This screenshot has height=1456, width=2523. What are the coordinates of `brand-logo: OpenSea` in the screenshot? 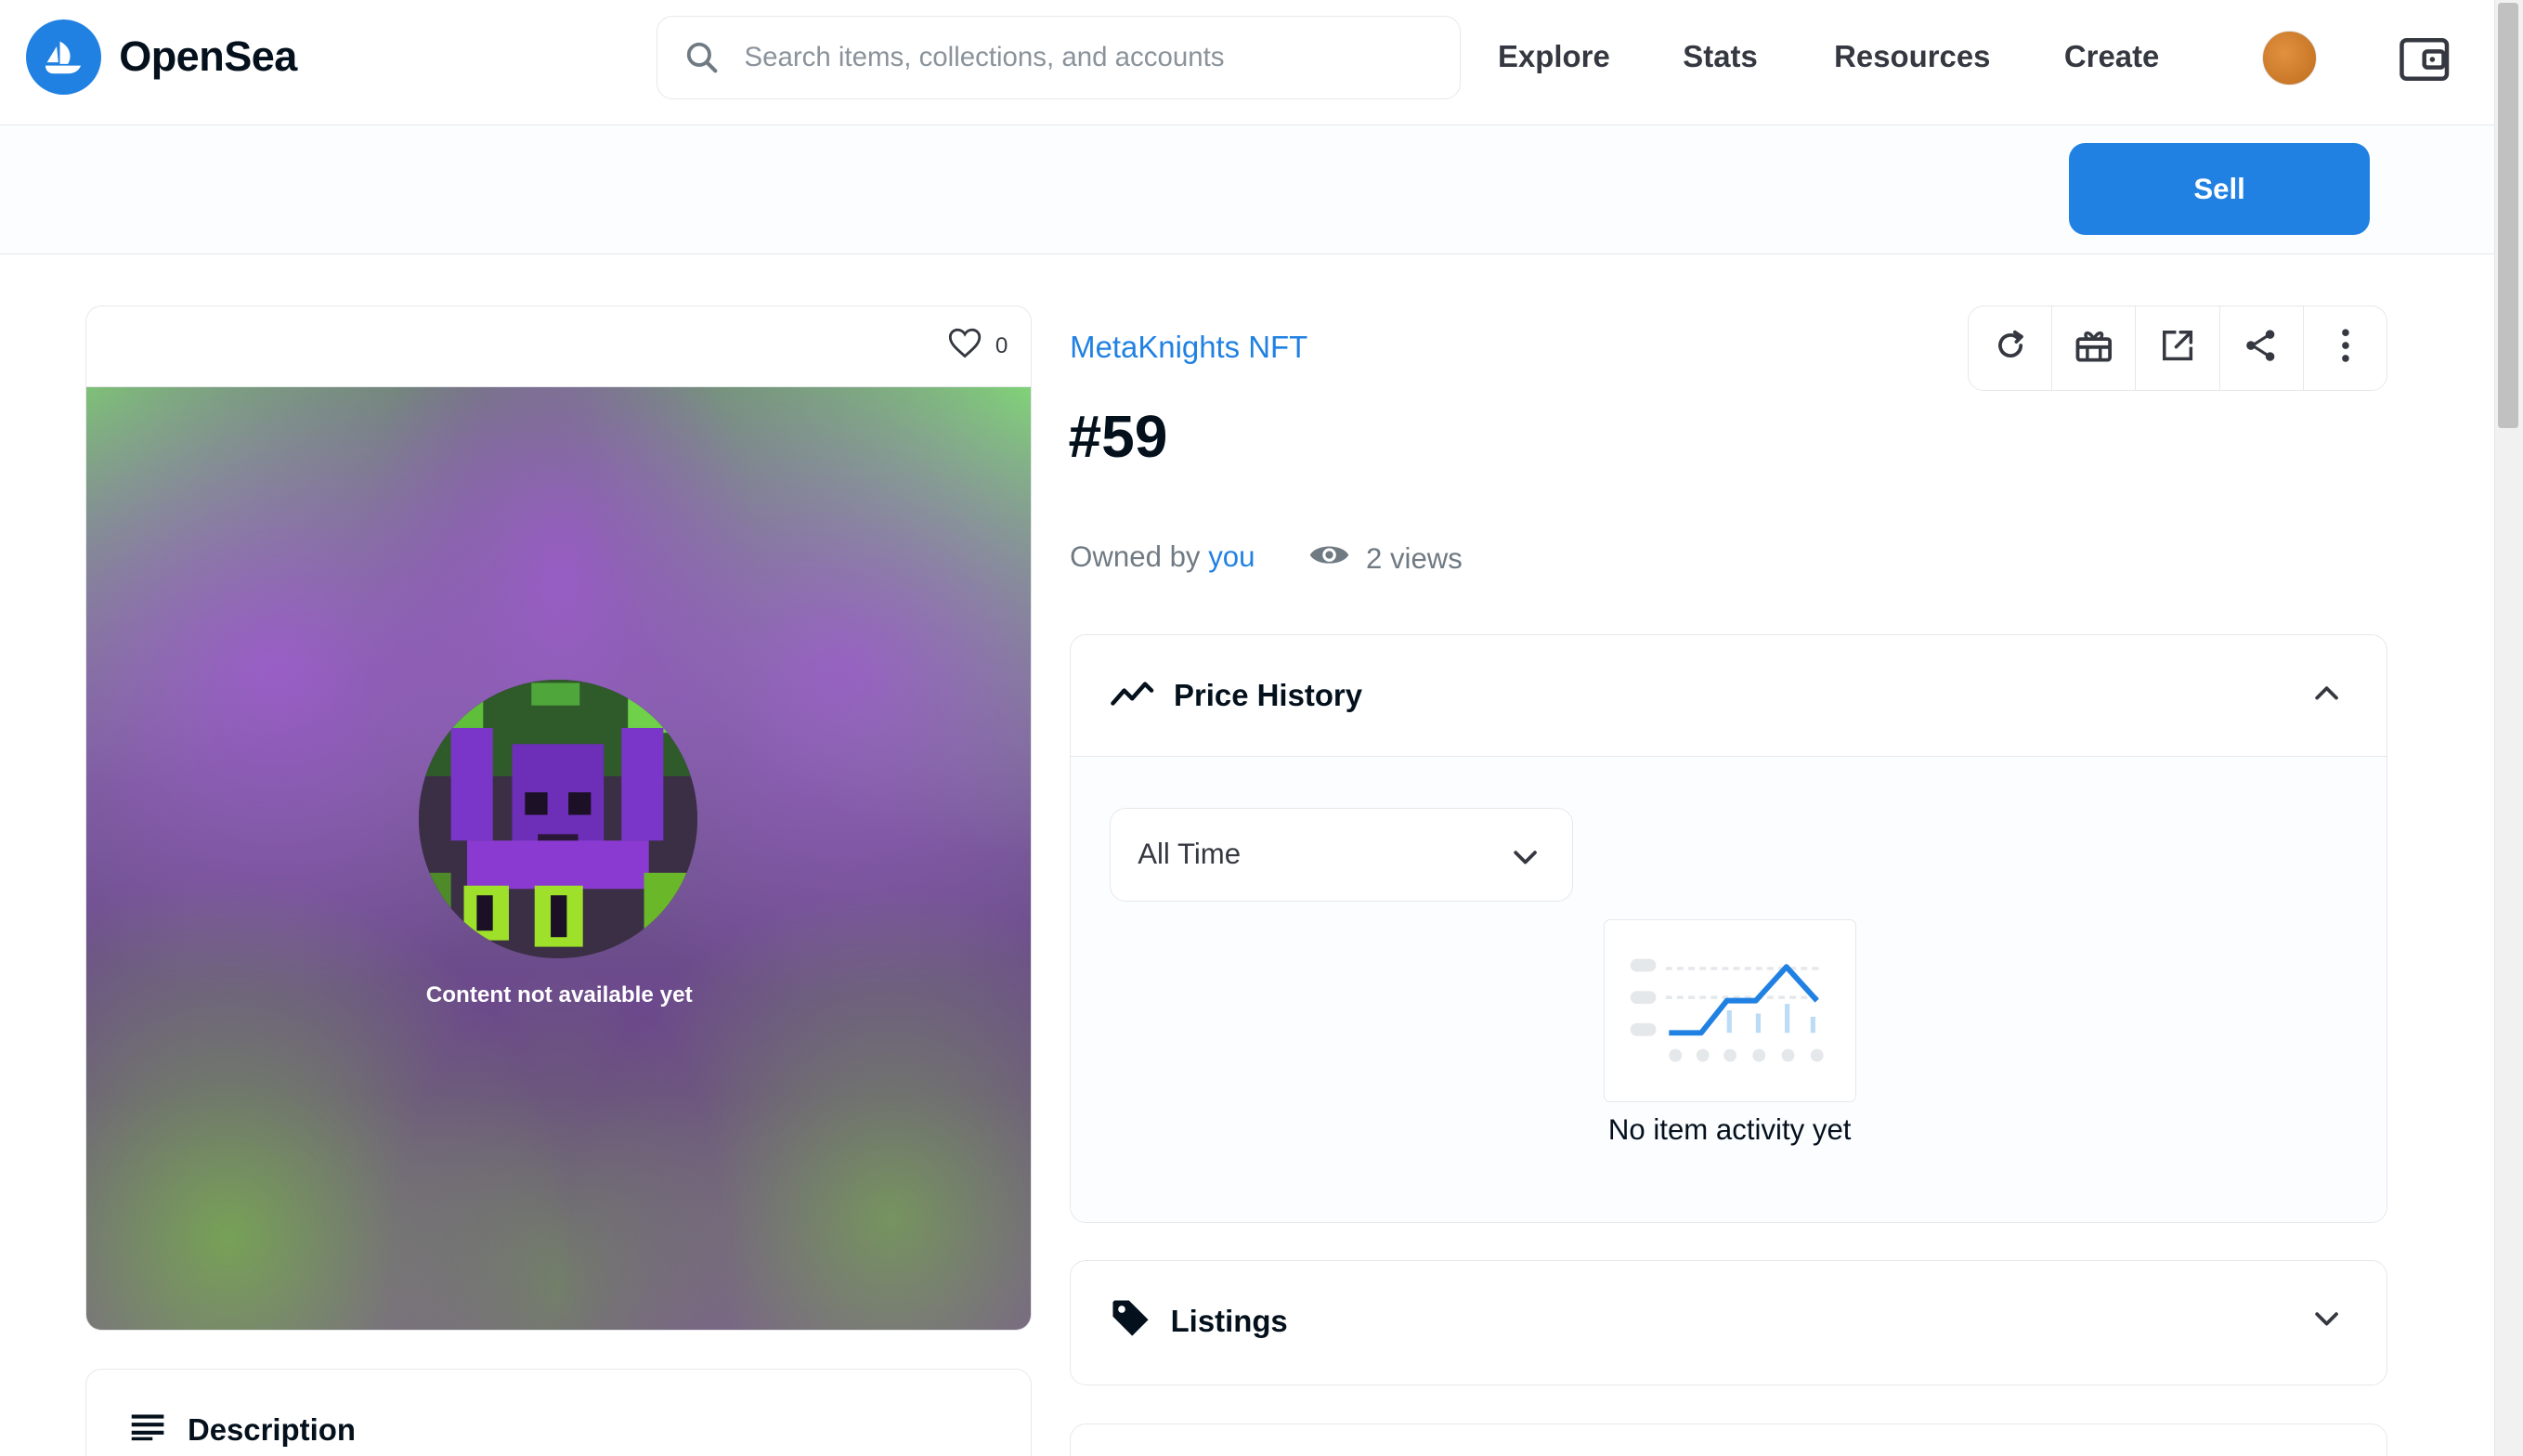 It's located at (161, 57).